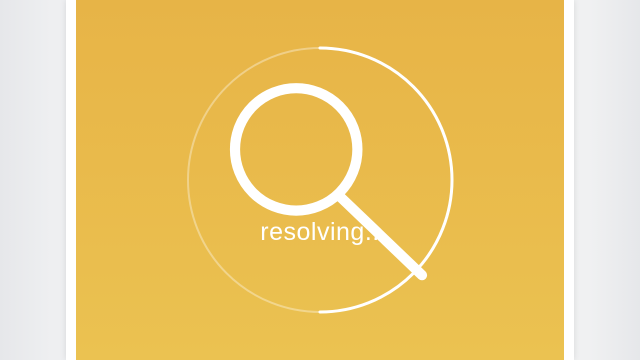 The image size is (640, 360). Describe the element at coordinates (320, 232) in the screenshot. I see `status-text: resolving..` at that location.